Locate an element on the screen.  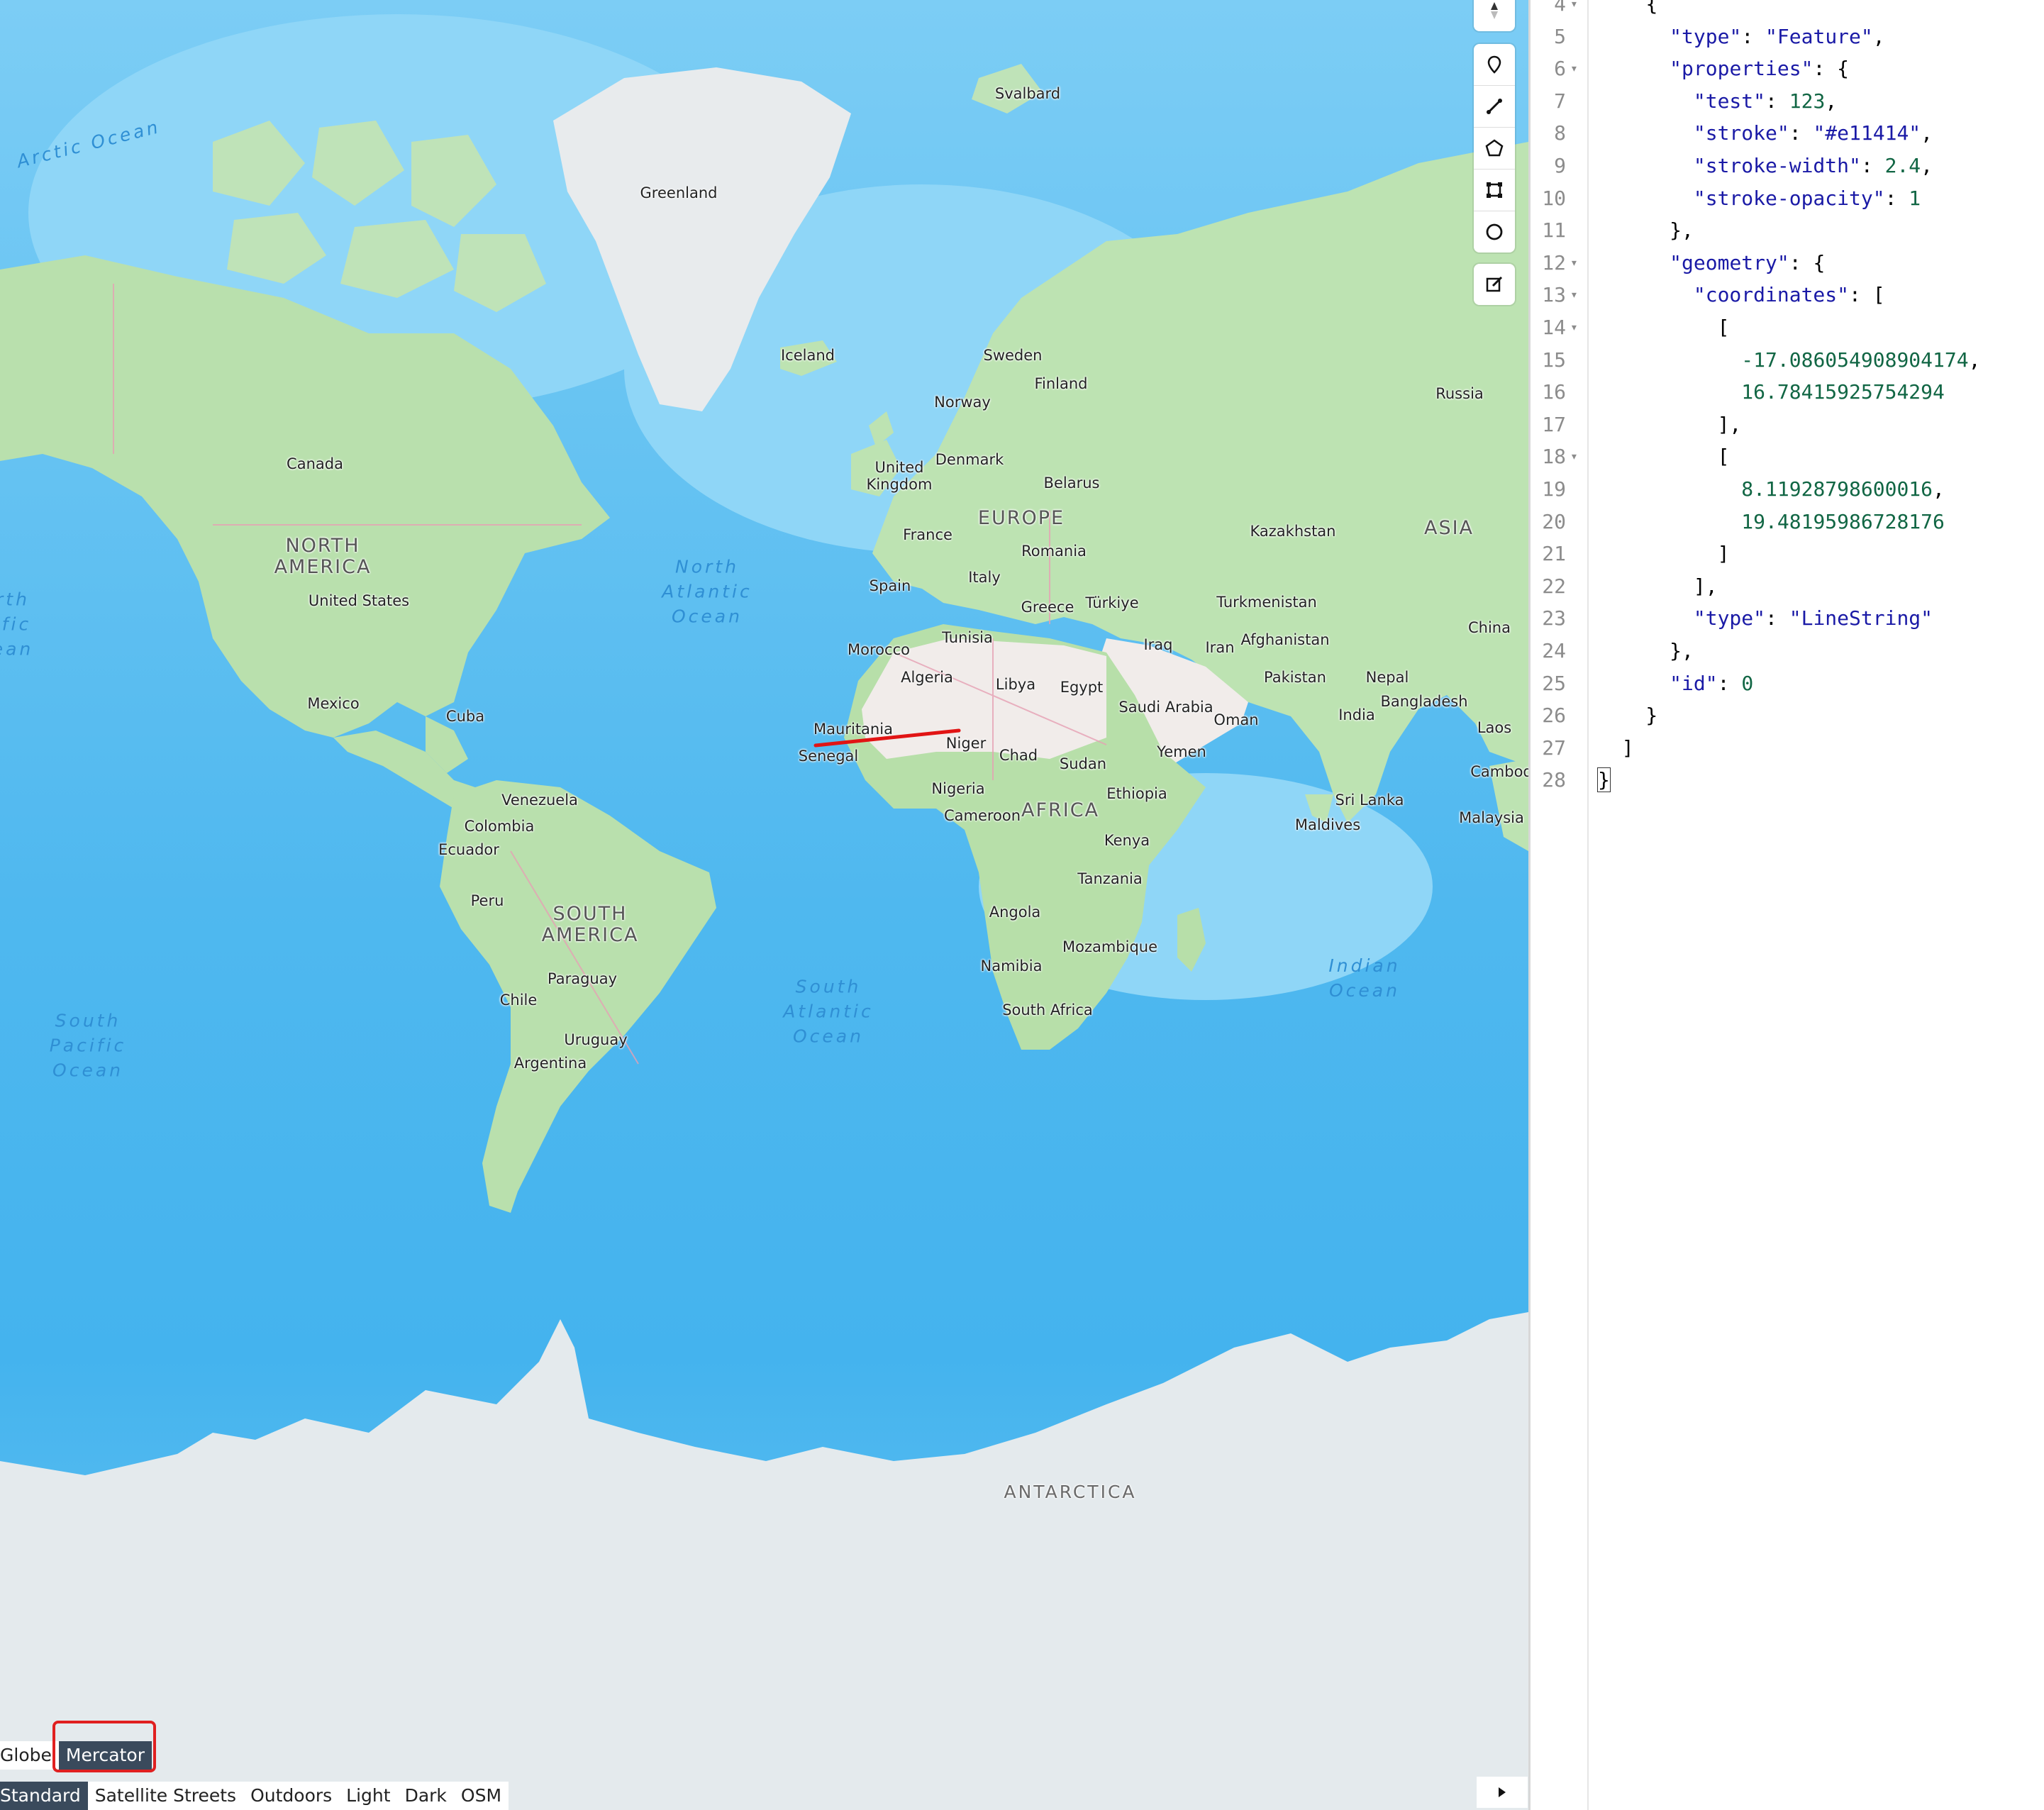
projection-globe-button: Globe is located at coordinates (29, 1755).